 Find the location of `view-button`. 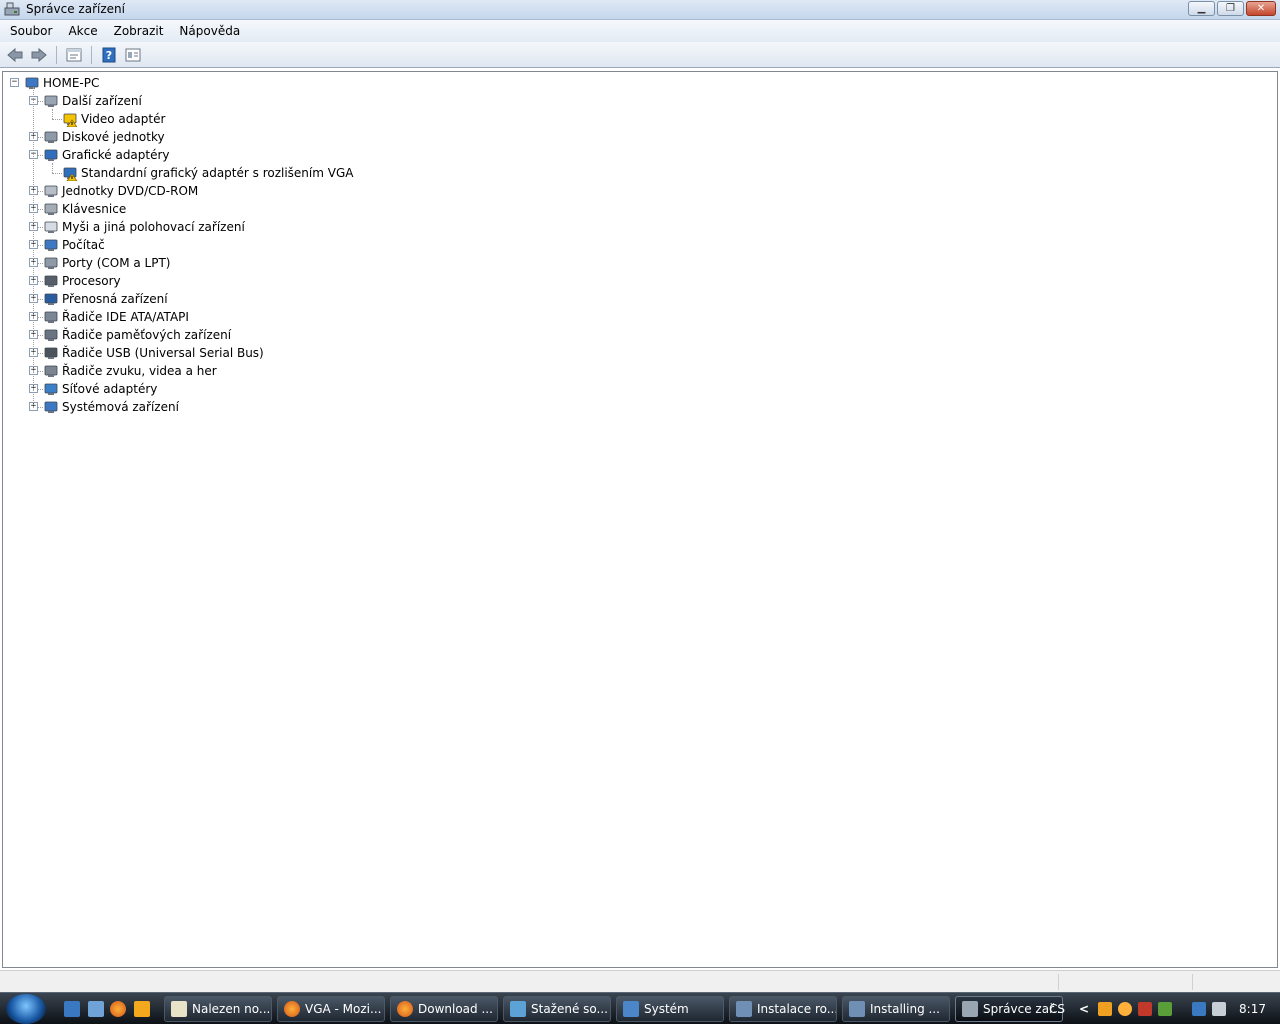

view-button is located at coordinates (133, 55).